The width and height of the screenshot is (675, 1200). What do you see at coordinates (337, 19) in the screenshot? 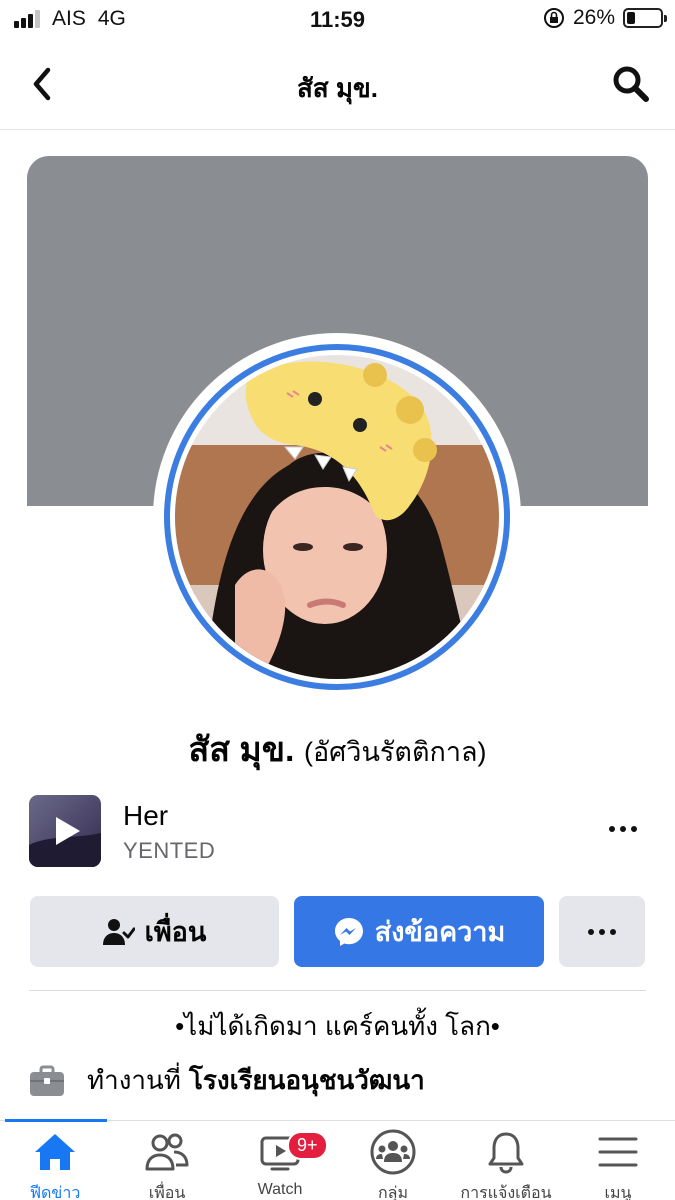
I see `status-bar: AIS 4G 11:59 26%` at bounding box center [337, 19].